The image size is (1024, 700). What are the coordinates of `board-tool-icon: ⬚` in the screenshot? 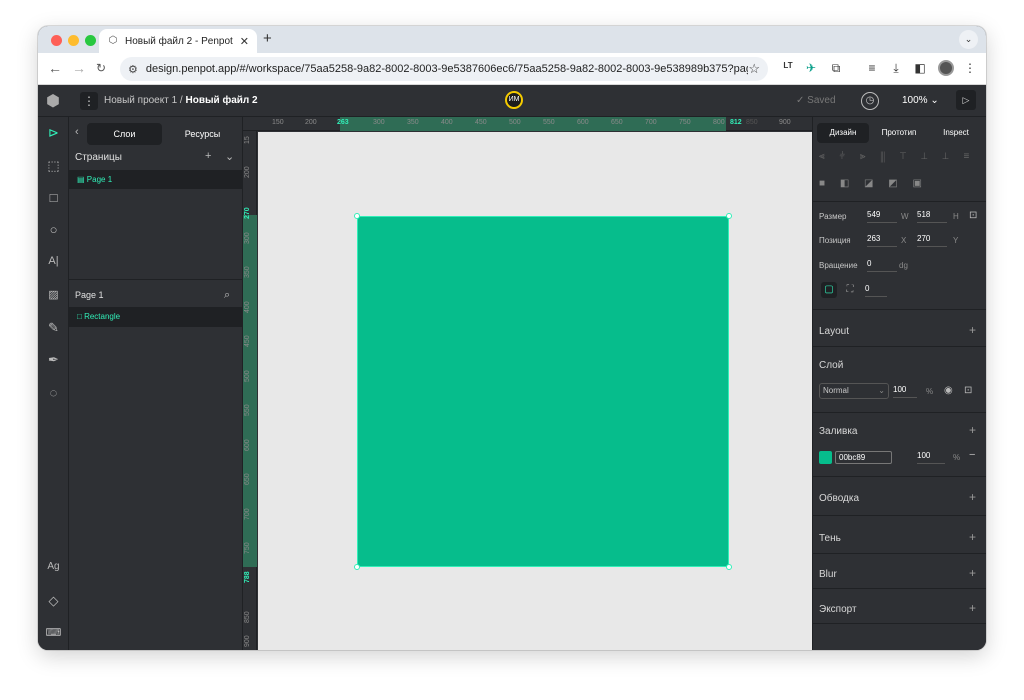 It's located at (53, 166).